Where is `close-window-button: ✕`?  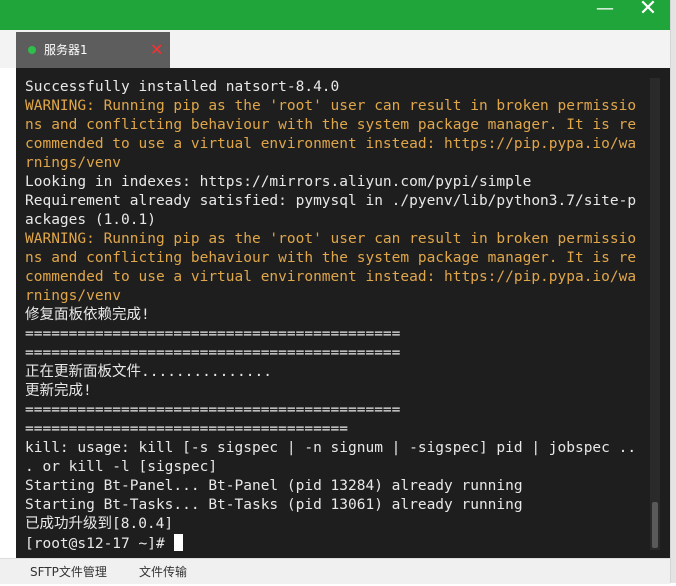 close-window-button: ✕ is located at coordinates (648, 13).